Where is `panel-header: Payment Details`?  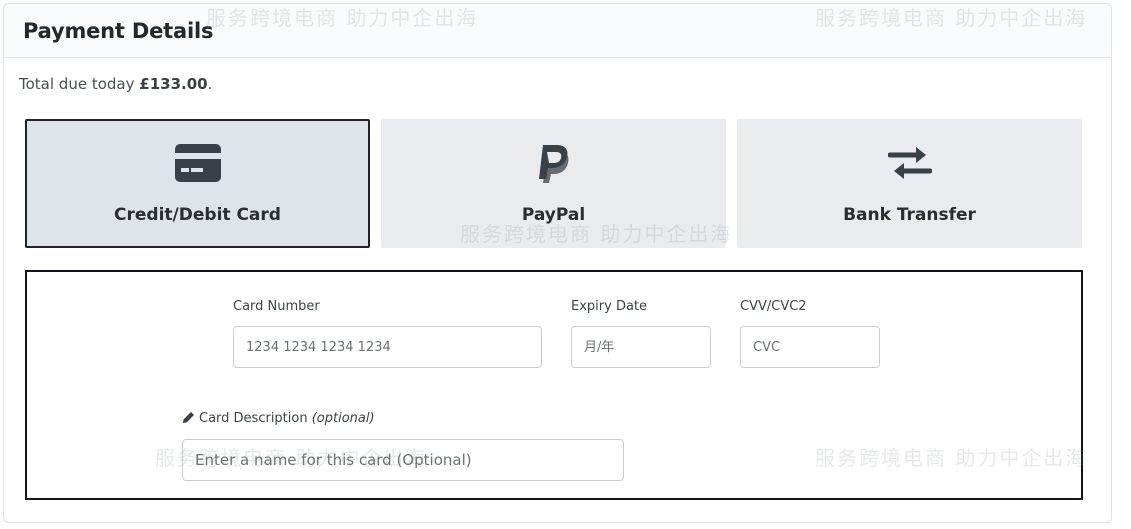
panel-header: Payment Details is located at coordinates (557, 31).